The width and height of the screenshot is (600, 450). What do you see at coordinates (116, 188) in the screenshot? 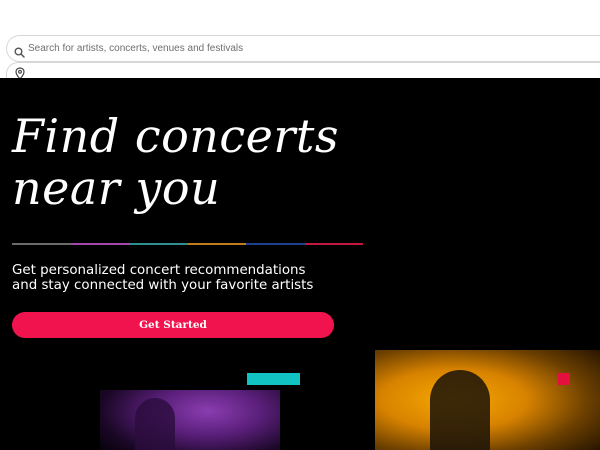
I see `headline-line-2: near you` at bounding box center [116, 188].